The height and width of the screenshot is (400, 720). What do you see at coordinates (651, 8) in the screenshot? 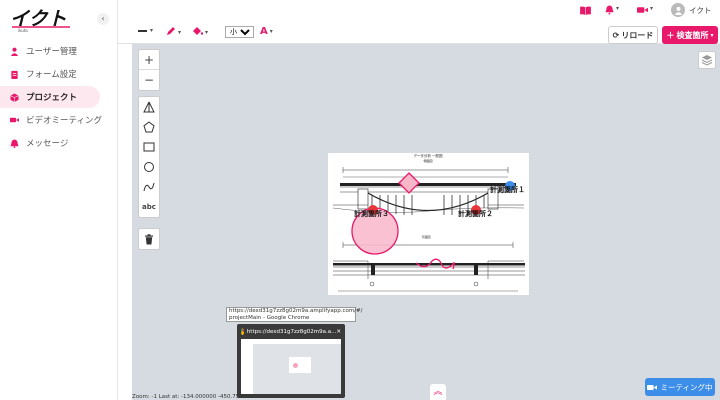
I see `video-caret-icon: ▾` at bounding box center [651, 8].